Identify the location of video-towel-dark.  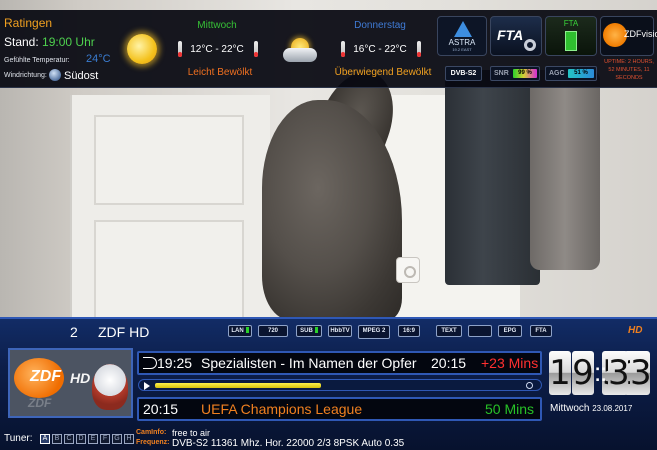
(492, 177).